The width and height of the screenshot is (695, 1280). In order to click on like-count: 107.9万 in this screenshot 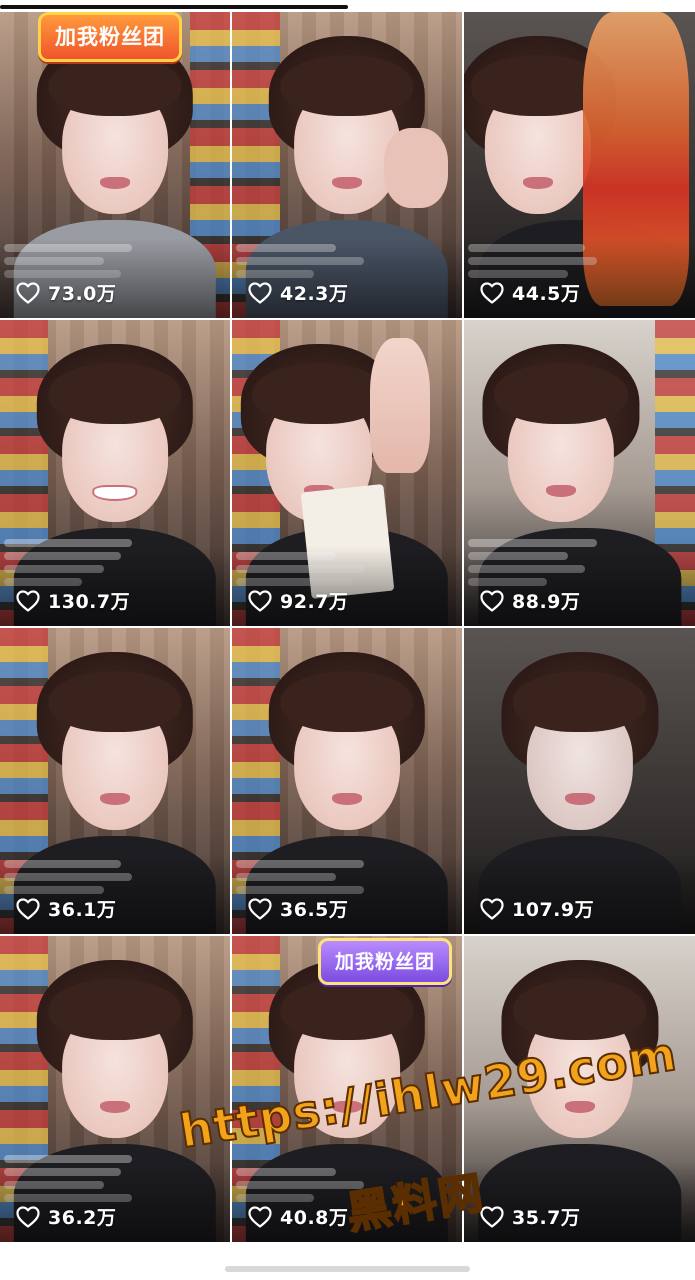, I will do `click(537, 908)`.